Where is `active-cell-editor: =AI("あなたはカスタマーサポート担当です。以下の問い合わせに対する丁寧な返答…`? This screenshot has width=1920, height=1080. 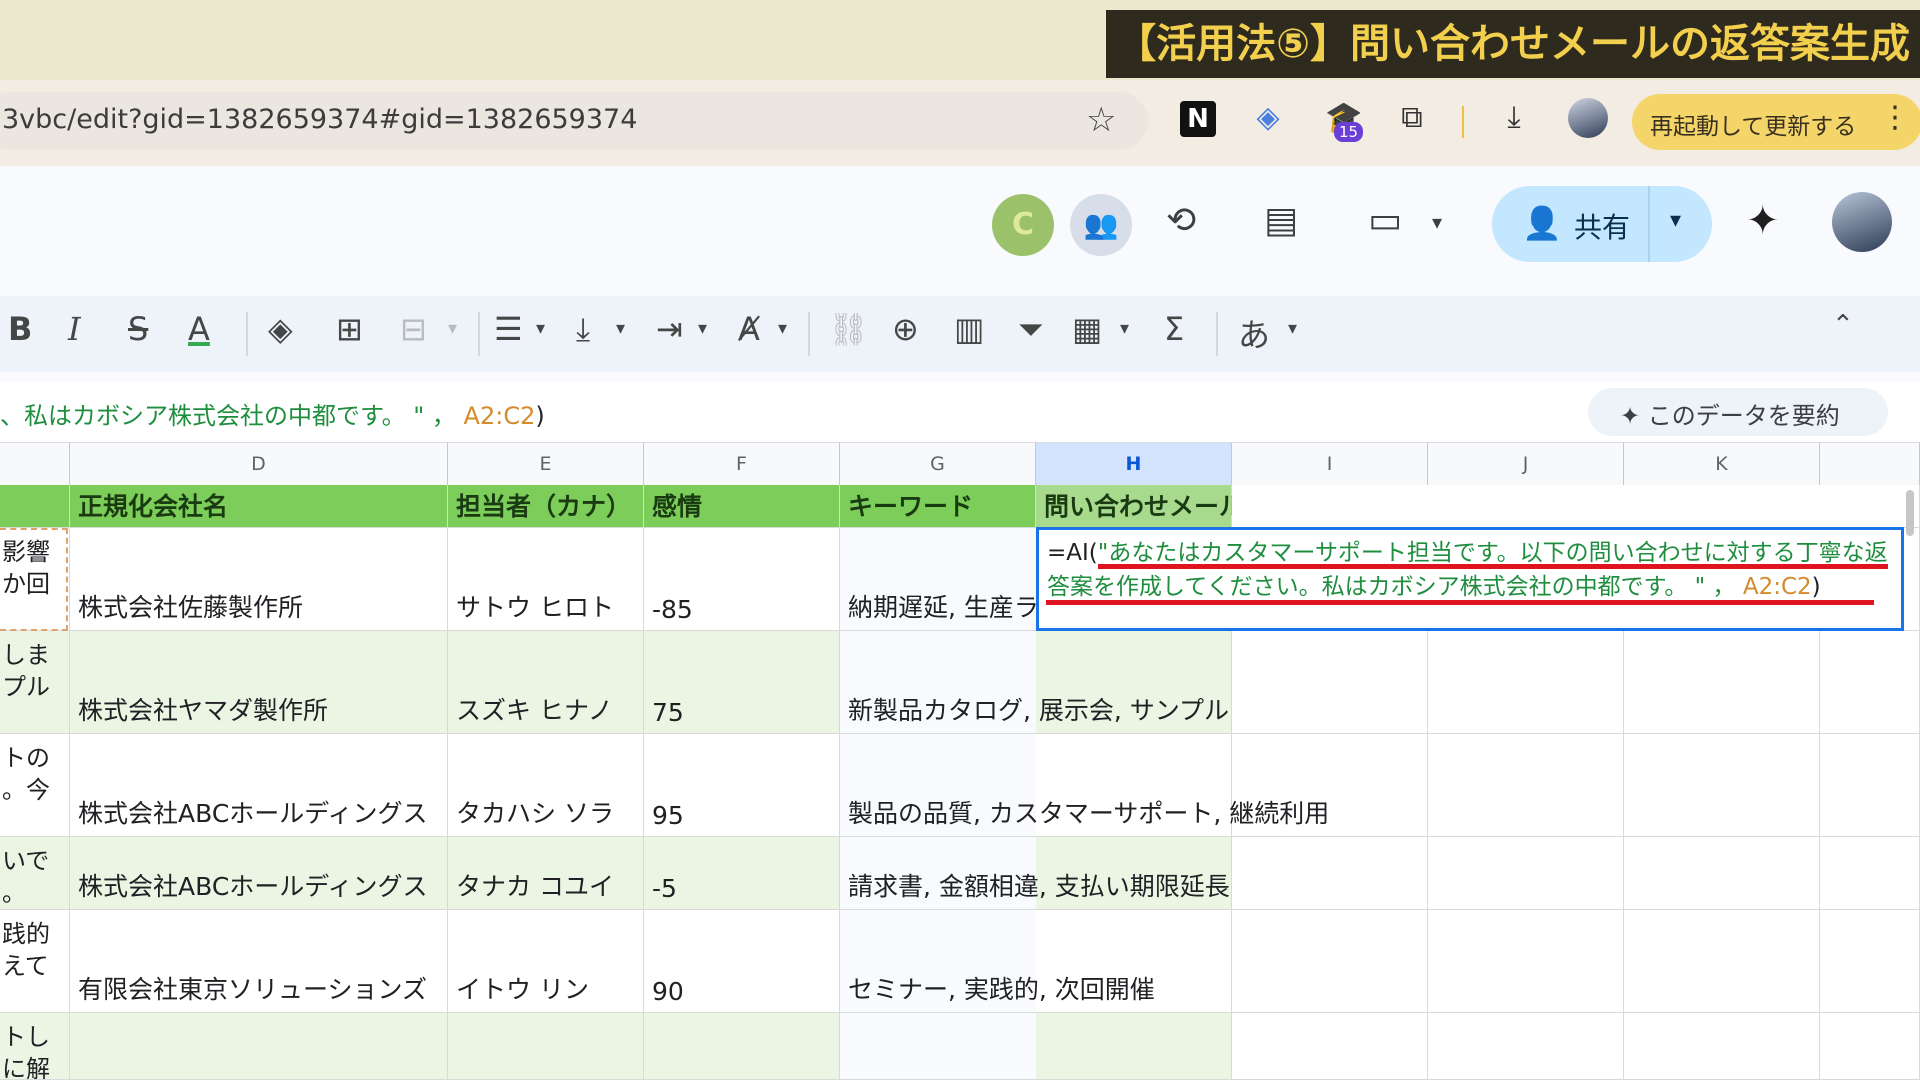
active-cell-editor: =AI("あなたはカスタマーサポート担当です。以下の問い合わせに対する丁寧な返答… is located at coordinates (1470, 579).